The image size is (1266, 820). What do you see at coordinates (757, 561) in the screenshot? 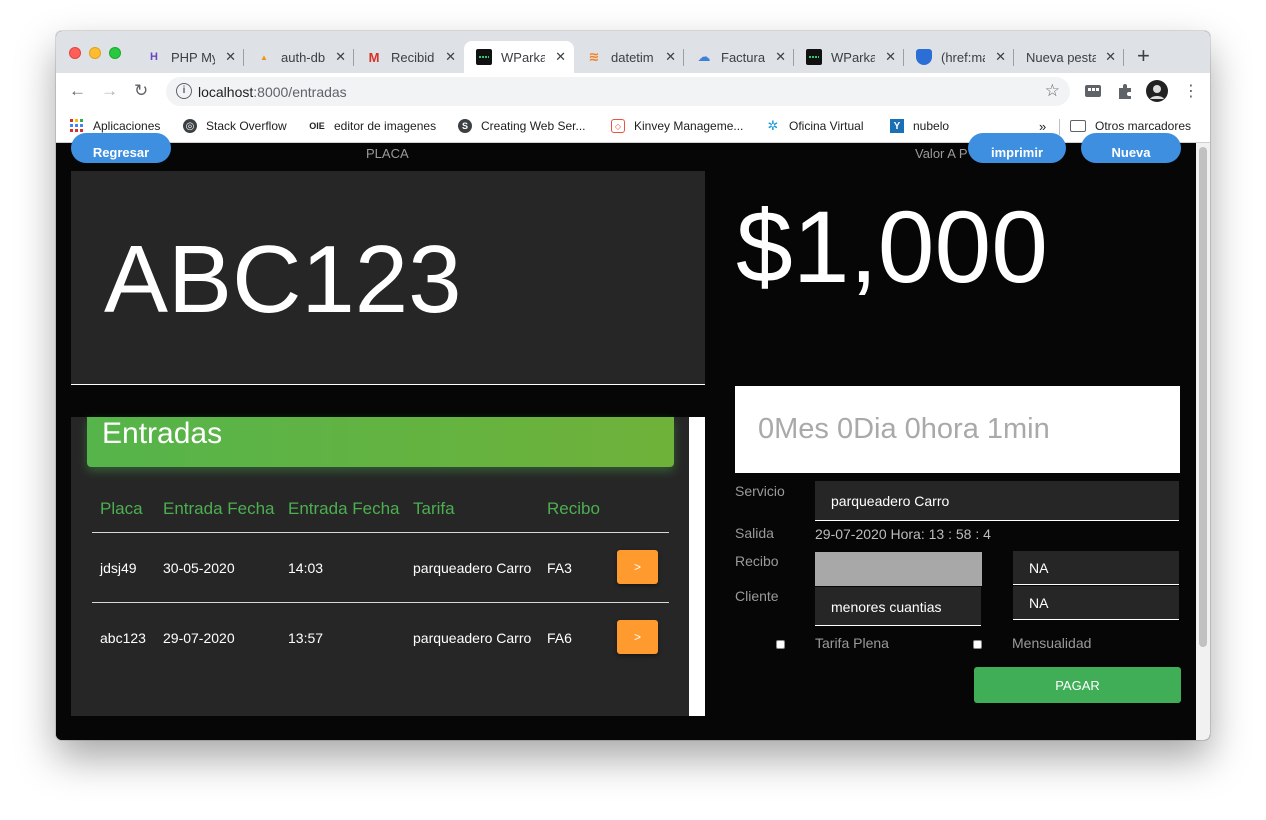
I see `recibo-label: Recibo` at bounding box center [757, 561].